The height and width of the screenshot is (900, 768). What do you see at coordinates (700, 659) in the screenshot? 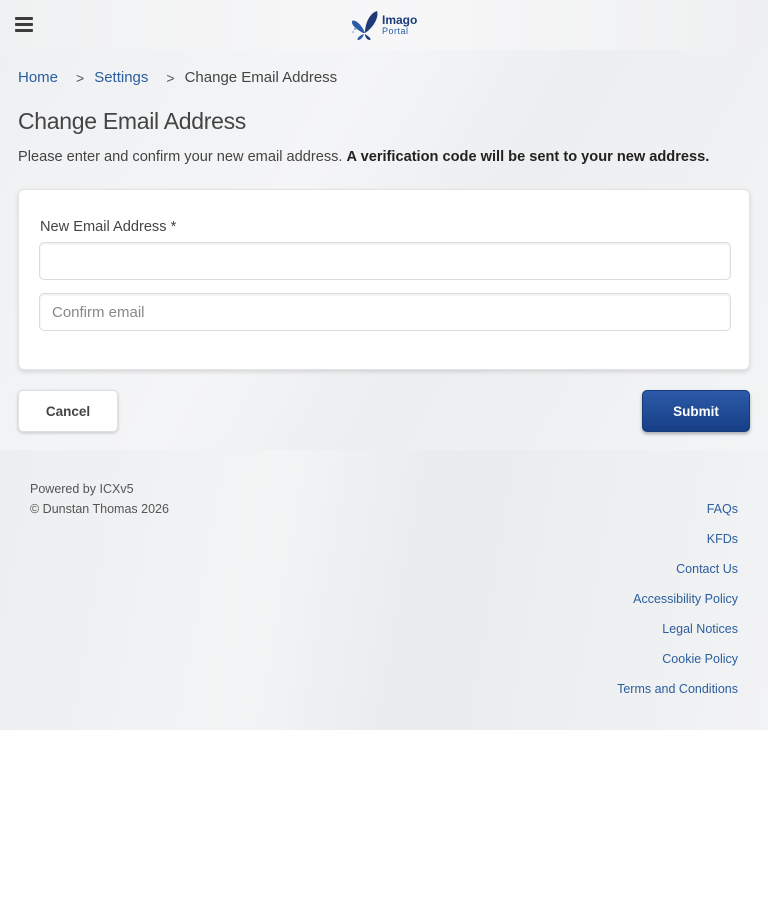
I see `footer-link-cookie-policy: Cookie Policy` at bounding box center [700, 659].